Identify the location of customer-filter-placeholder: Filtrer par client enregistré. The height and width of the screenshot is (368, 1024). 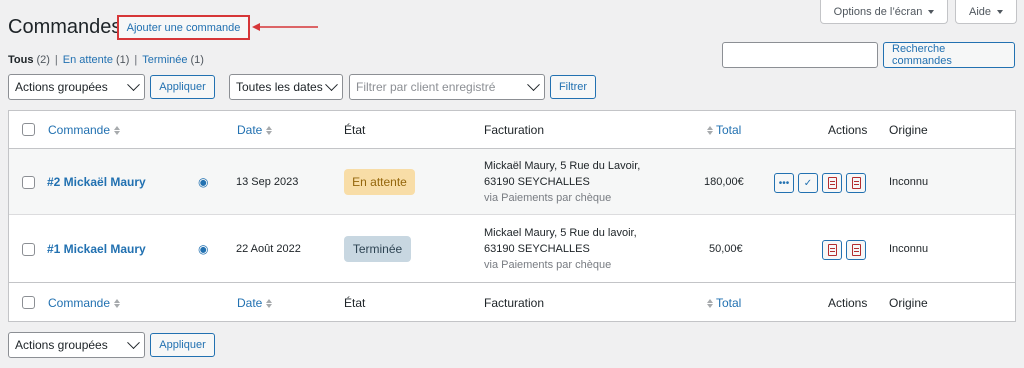
(426, 87).